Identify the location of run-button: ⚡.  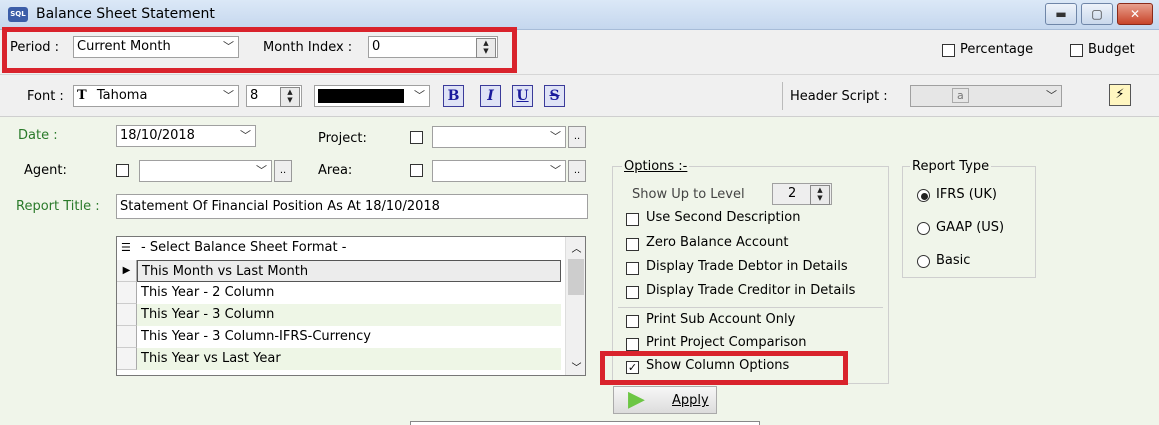
(1120, 95).